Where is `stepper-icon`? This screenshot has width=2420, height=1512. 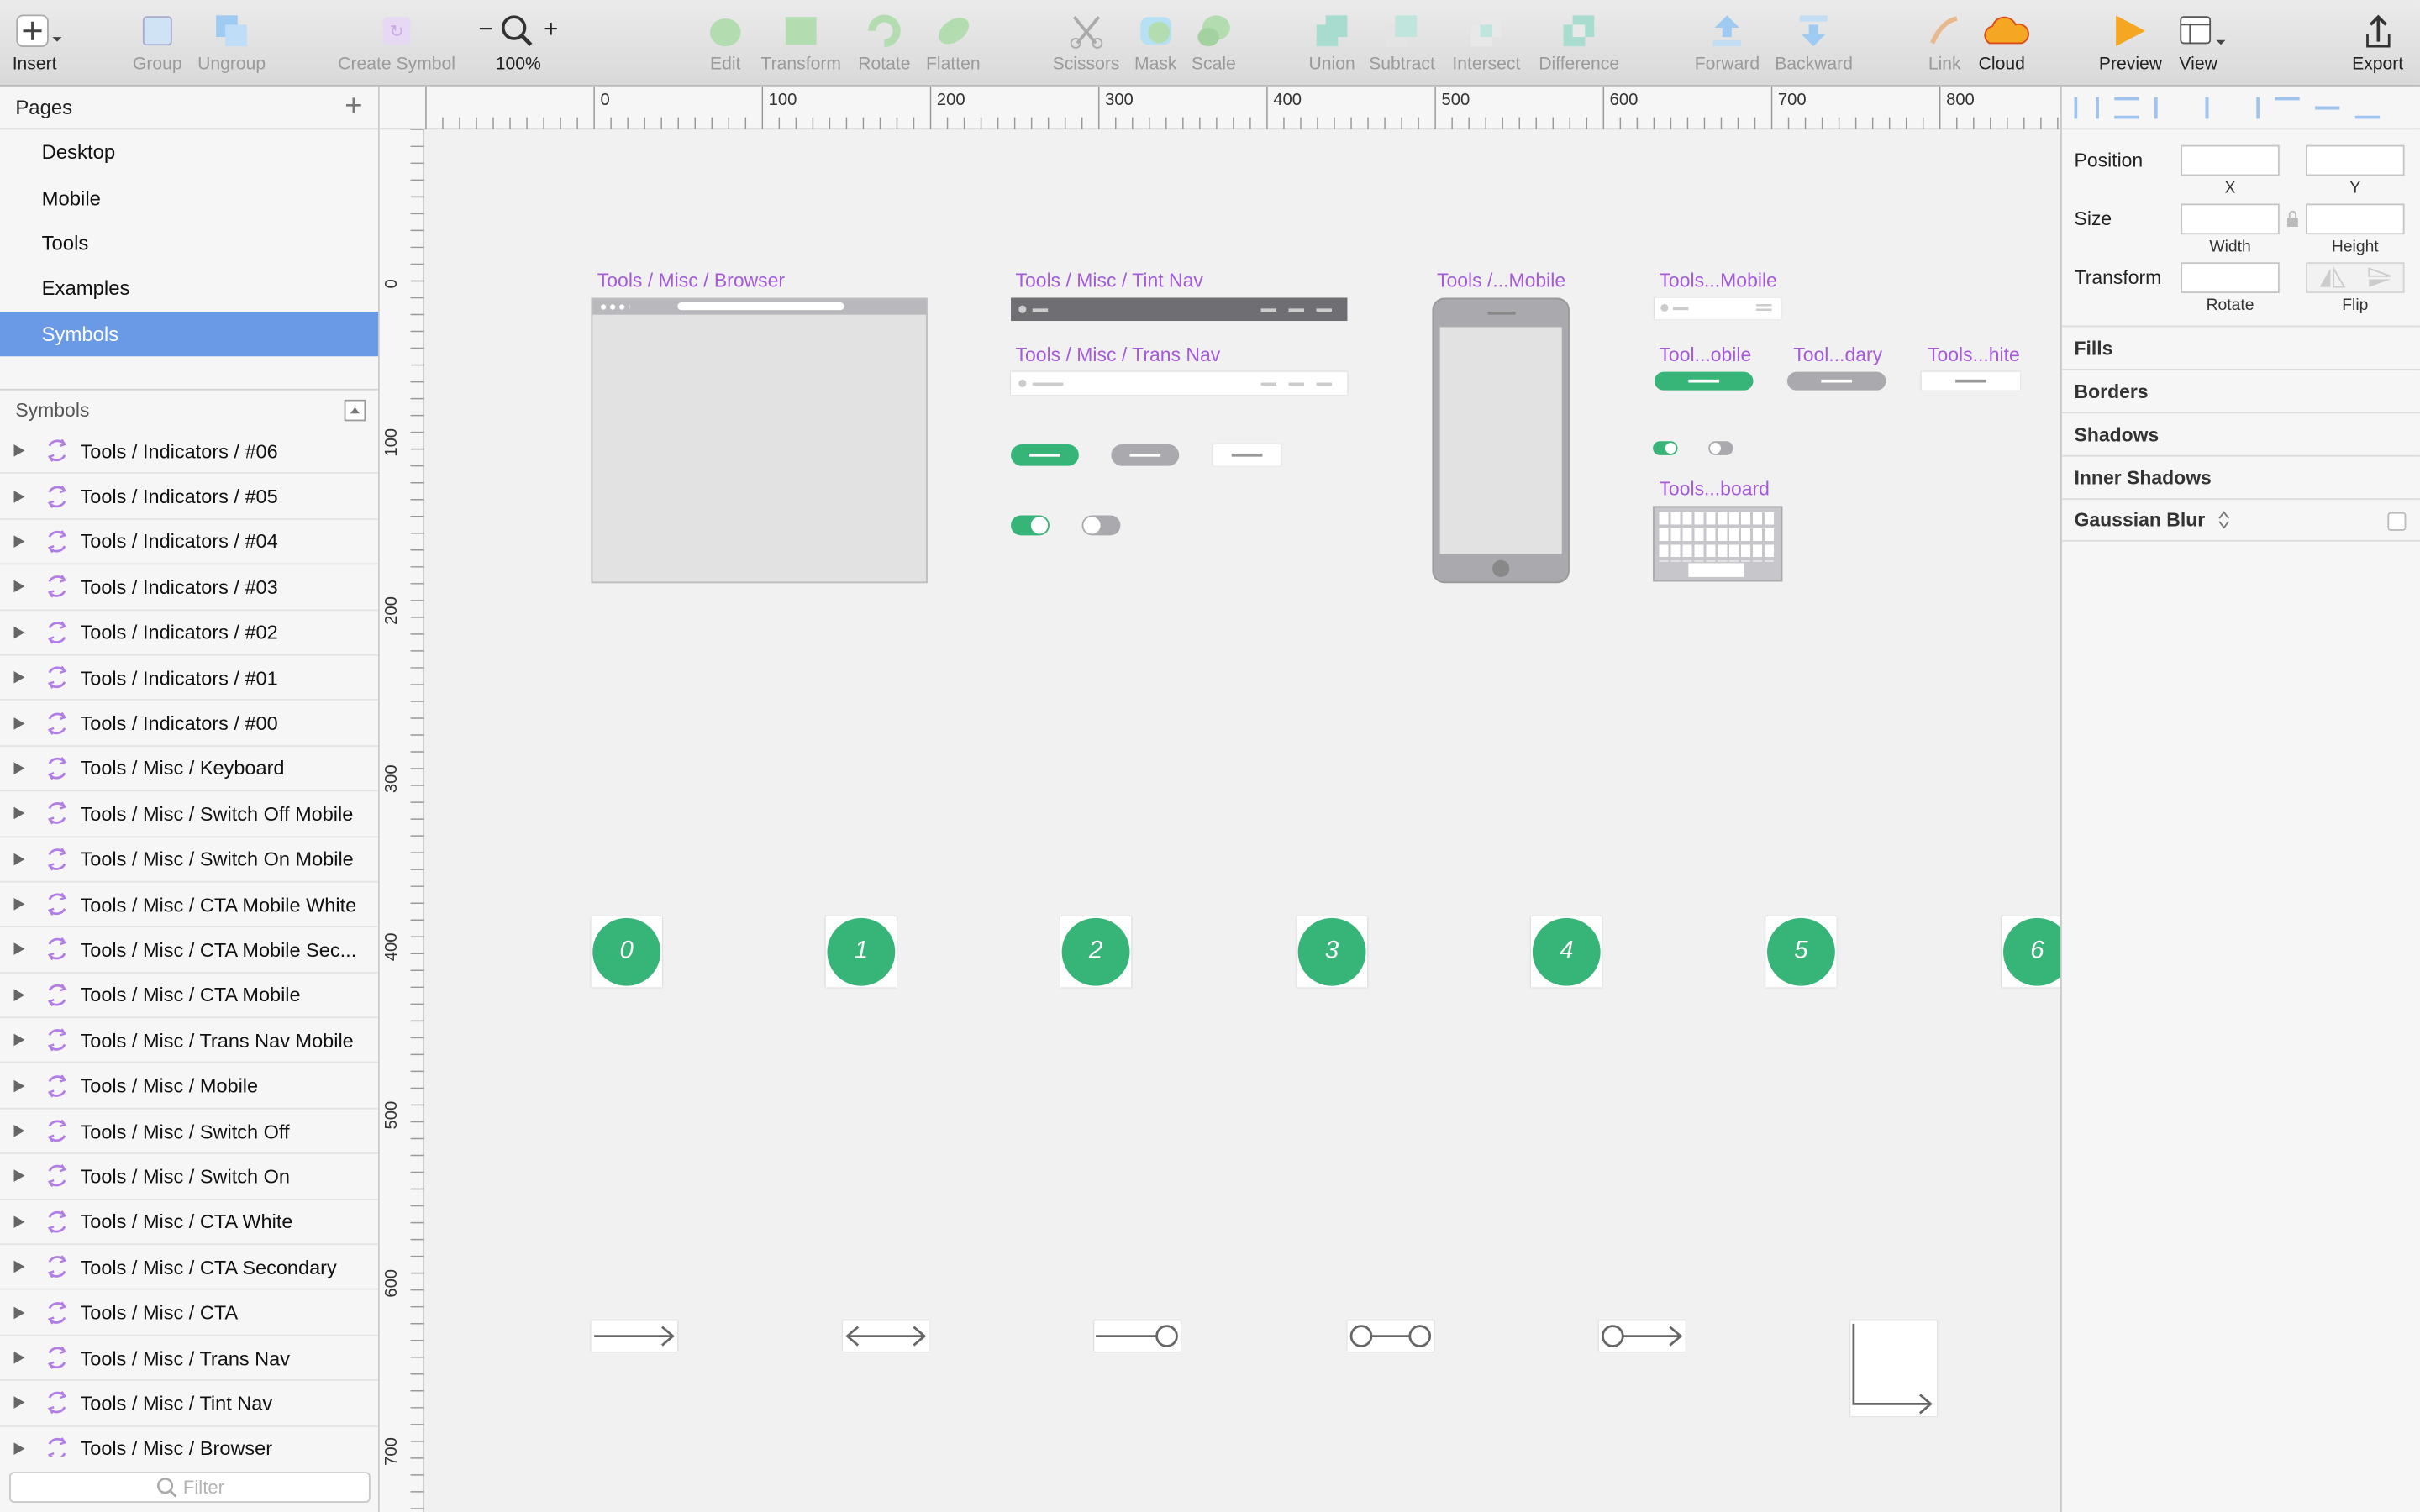 stepper-icon is located at coordinates (2223, 520).